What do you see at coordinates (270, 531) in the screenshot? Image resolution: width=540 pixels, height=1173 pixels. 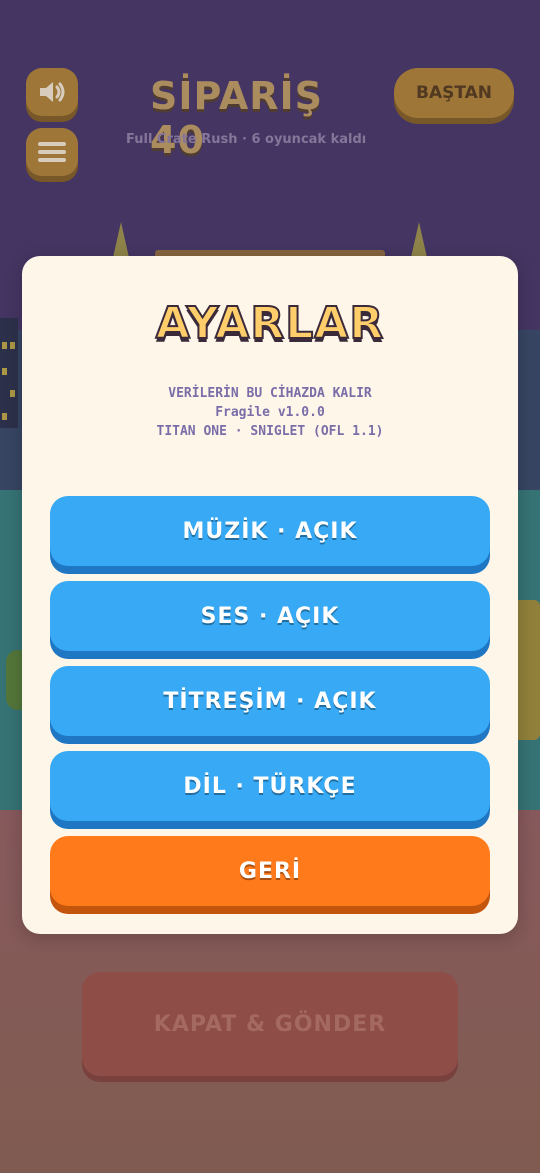 I see `music-toggle-button: MÜZİK · AÇIK` at bounding box center [270, 531].